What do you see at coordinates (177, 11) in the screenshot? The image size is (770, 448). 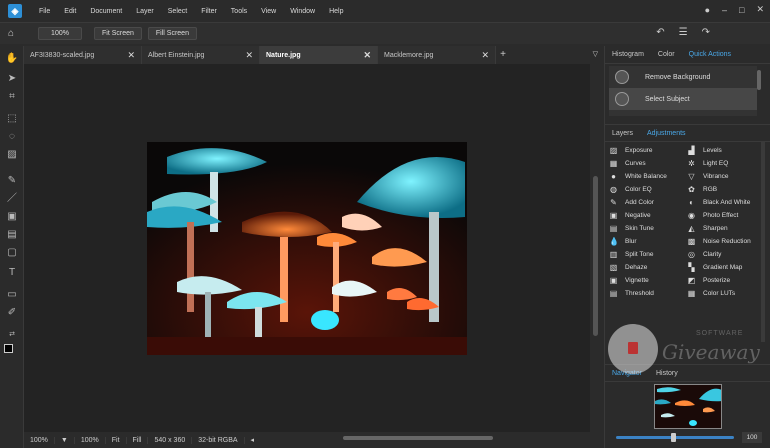 I see `menu-select: Select` at bounding box center [177, 11].